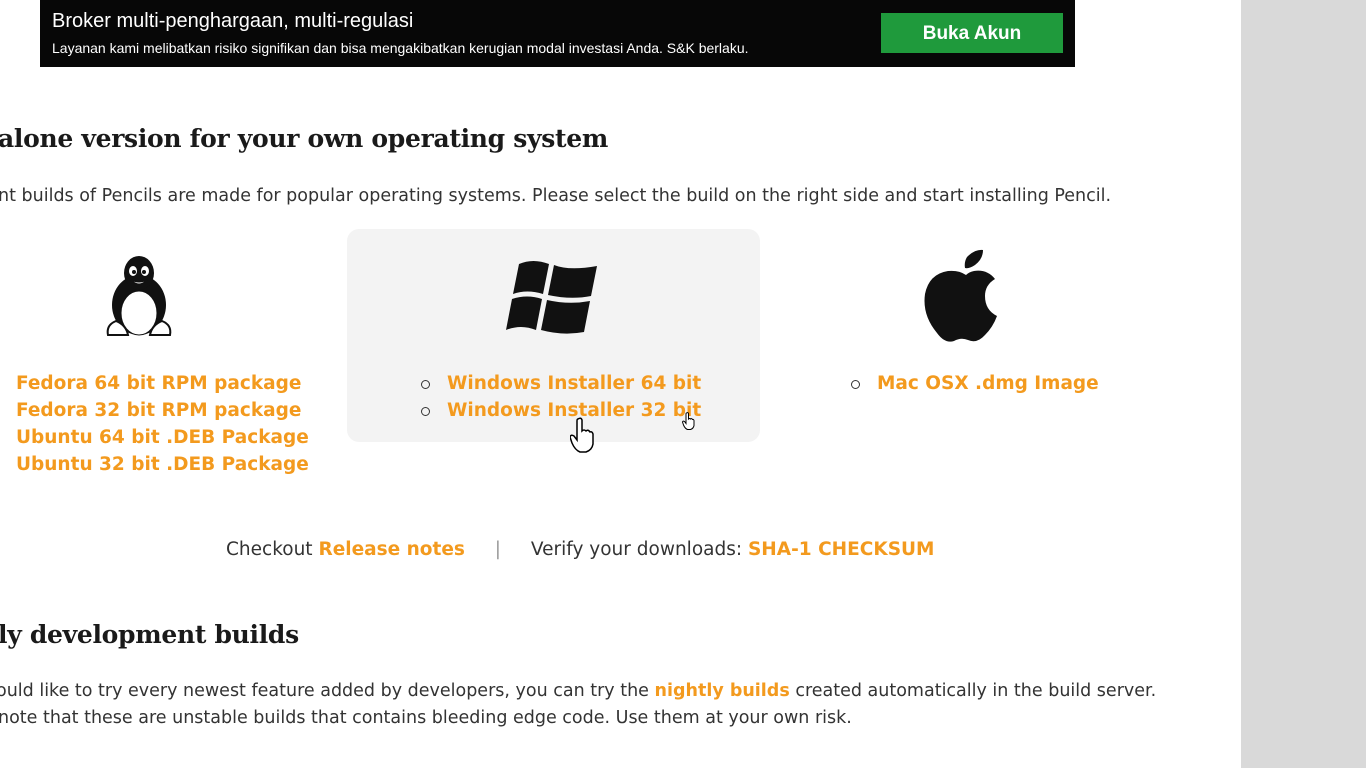  I want to click on page-gutter, so click(1303, 384).